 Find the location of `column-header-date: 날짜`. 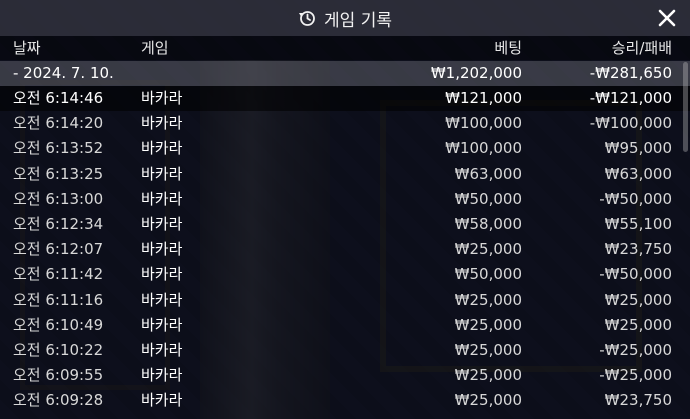

column-header-date: 날짜 is located at coordinates (27, 48).